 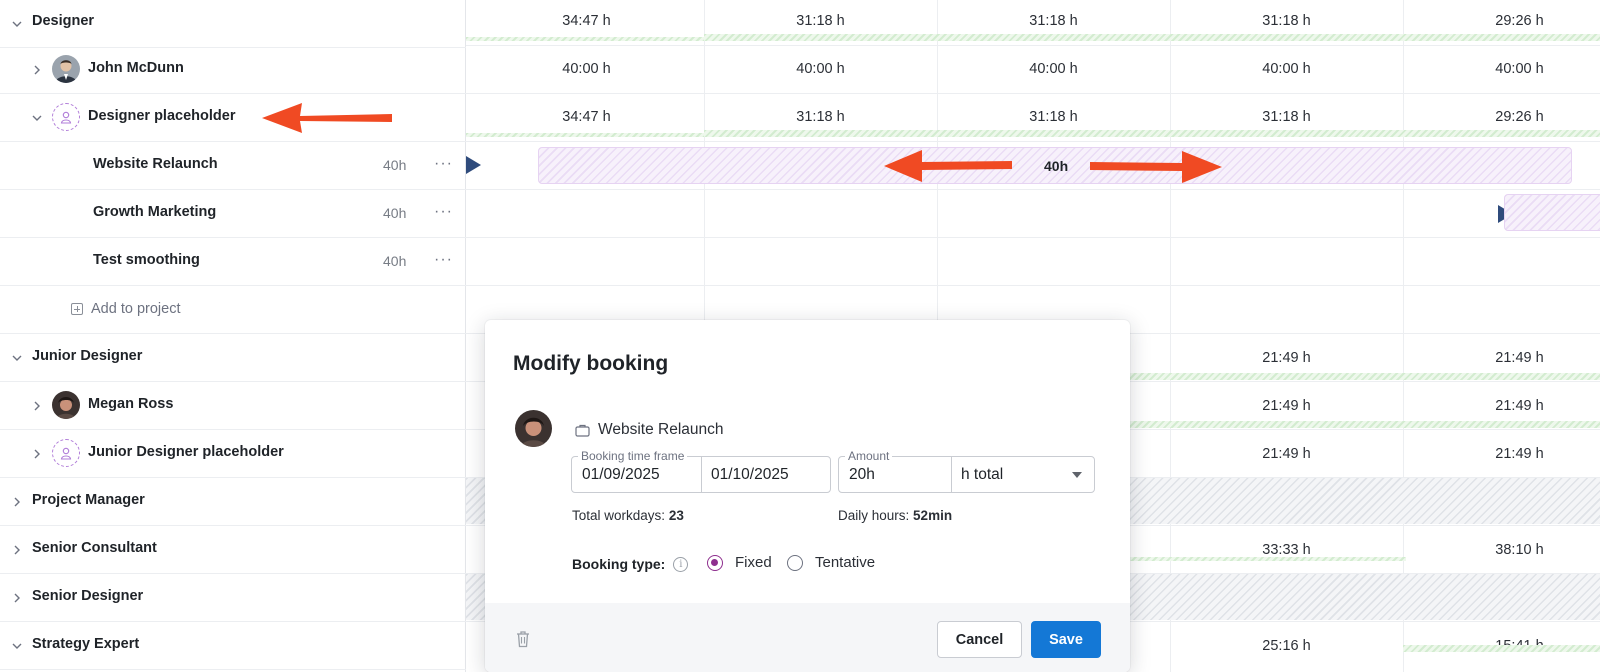 I want to click on end-date-input: 01/10/2025, so click(x=750, y=475).